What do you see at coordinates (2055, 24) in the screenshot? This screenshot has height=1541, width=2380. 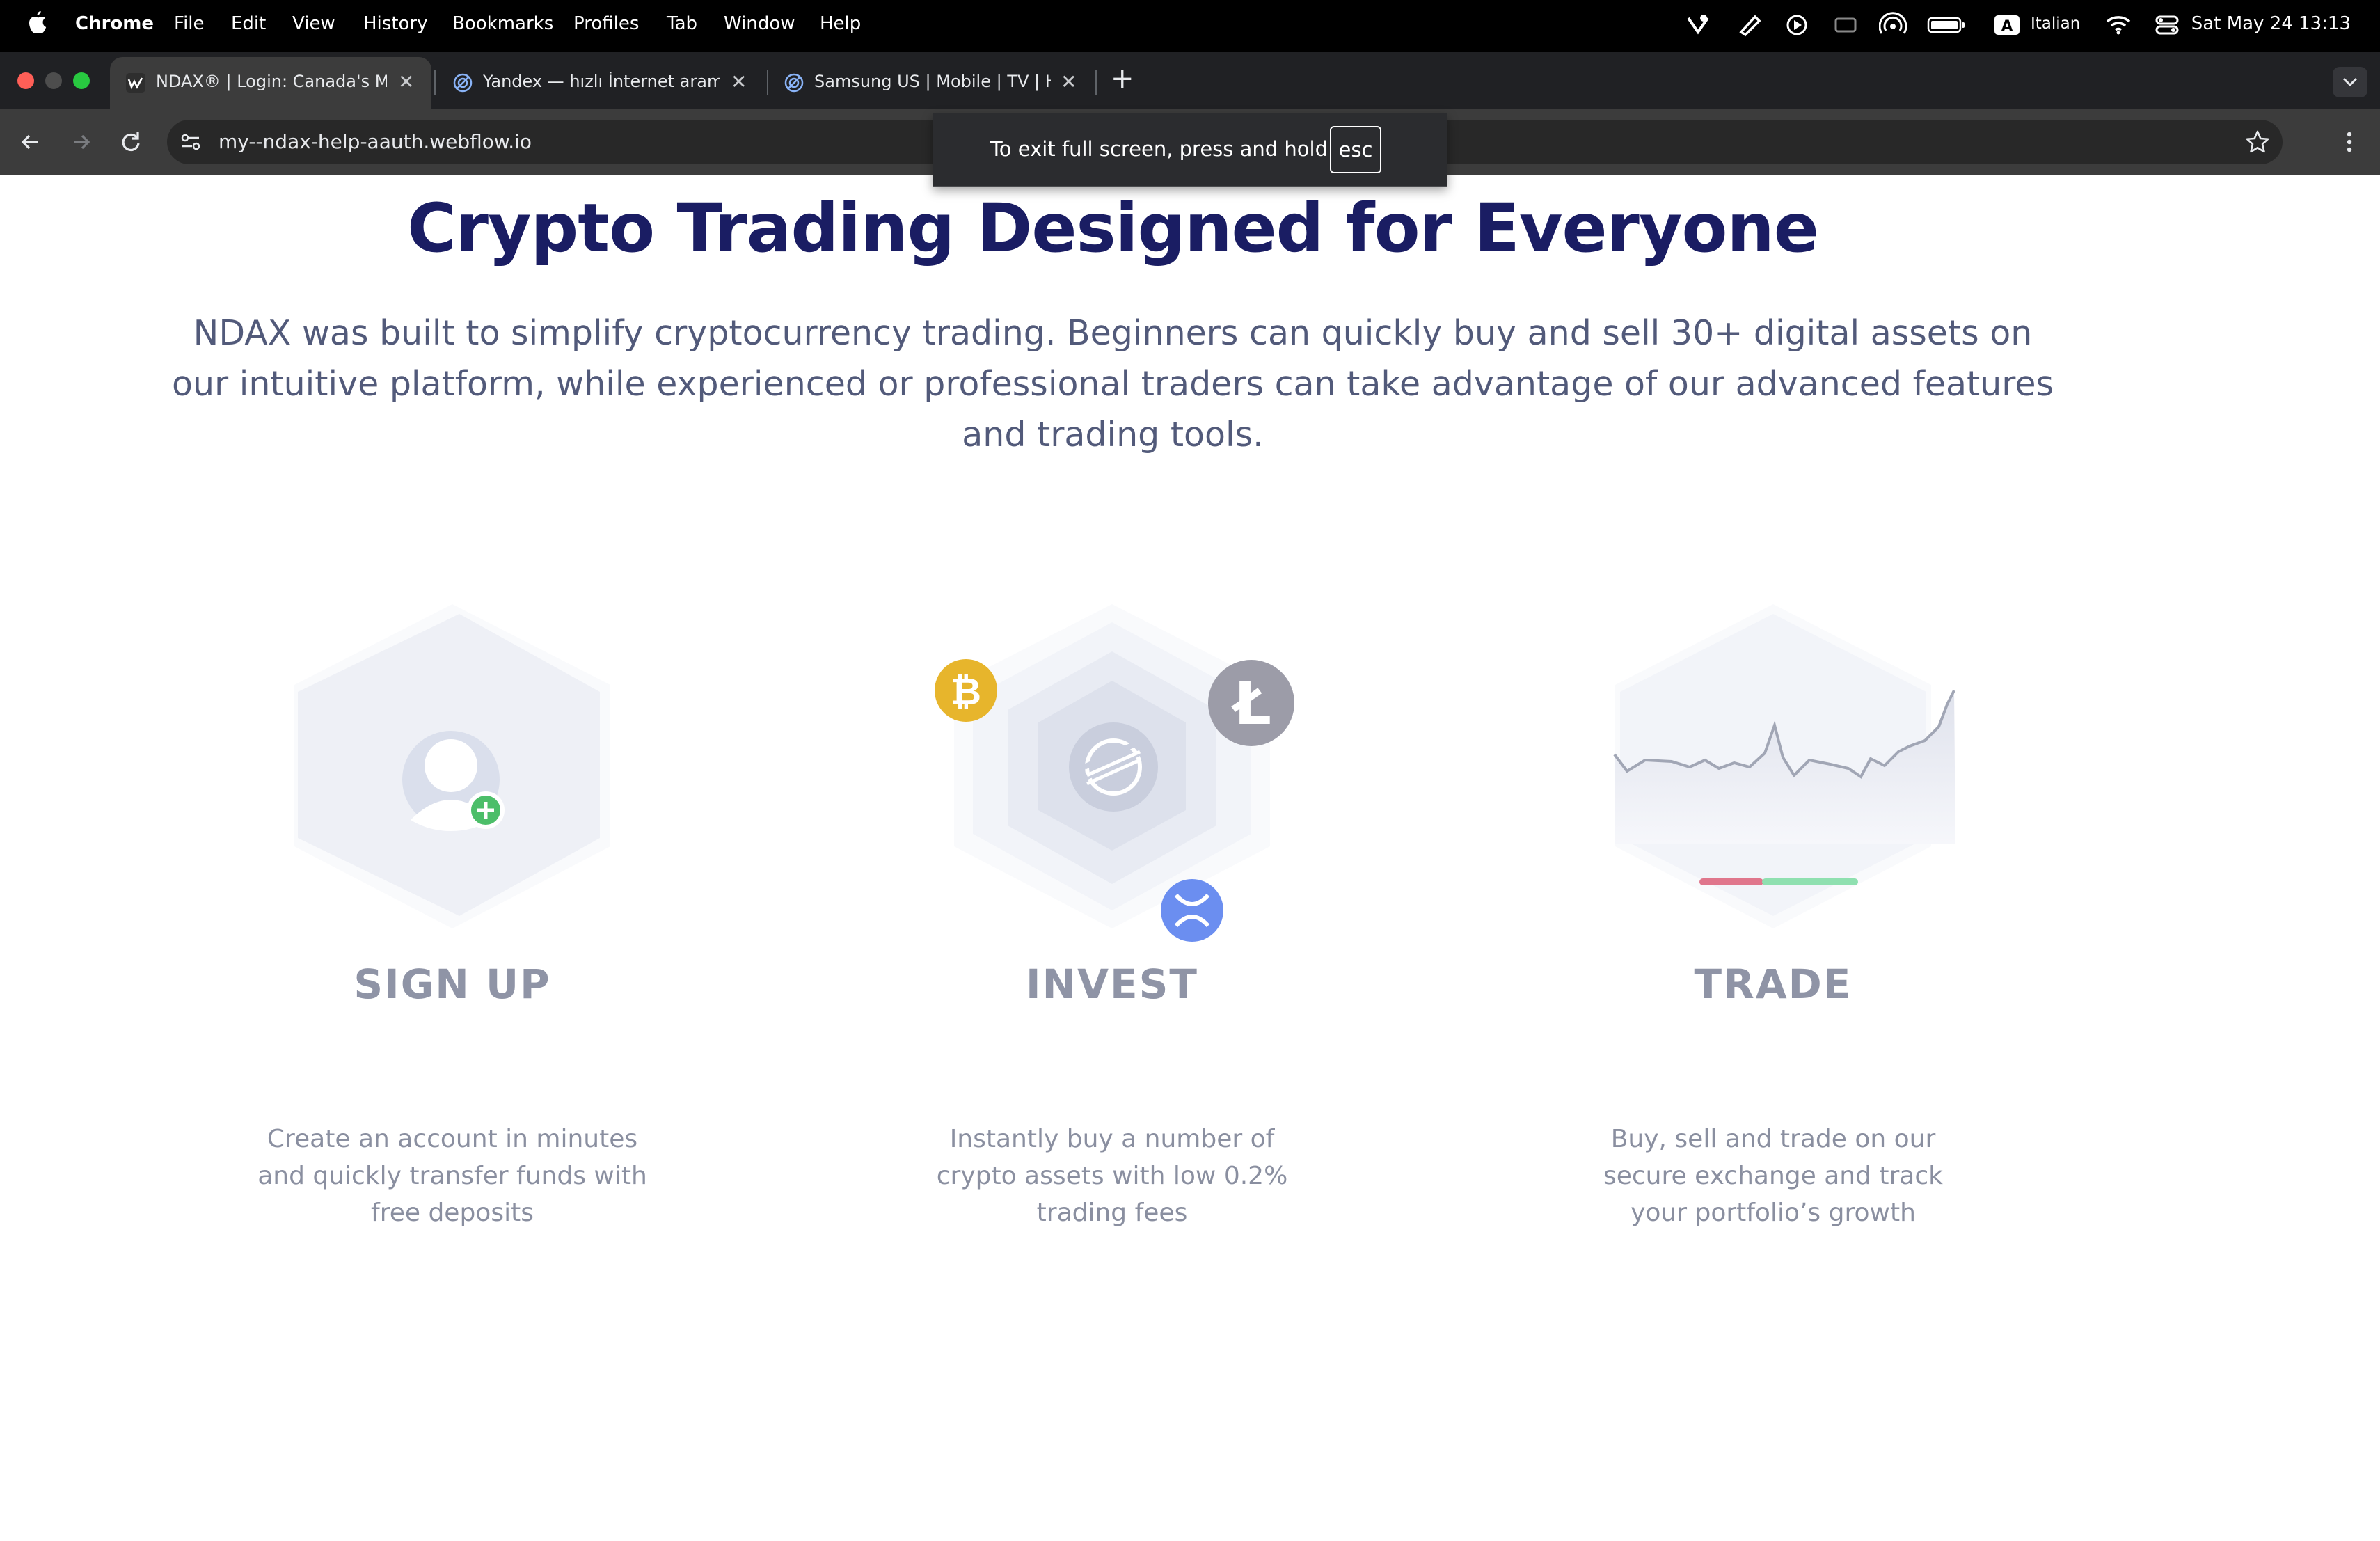 I see `input-language-label: Italian` at bounding box center [2055, 24].